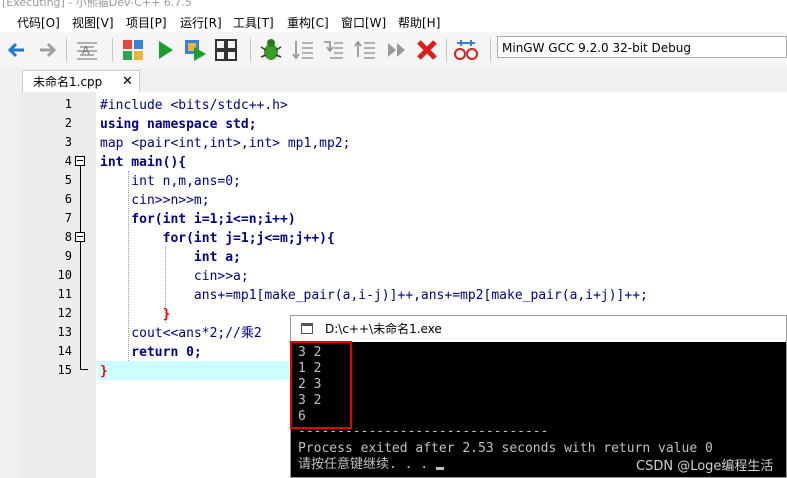 The width and height of the screenshot is (787, 478). I want to click on code-line: for(int j=1;j<=m;j++){, so click(217, 238).